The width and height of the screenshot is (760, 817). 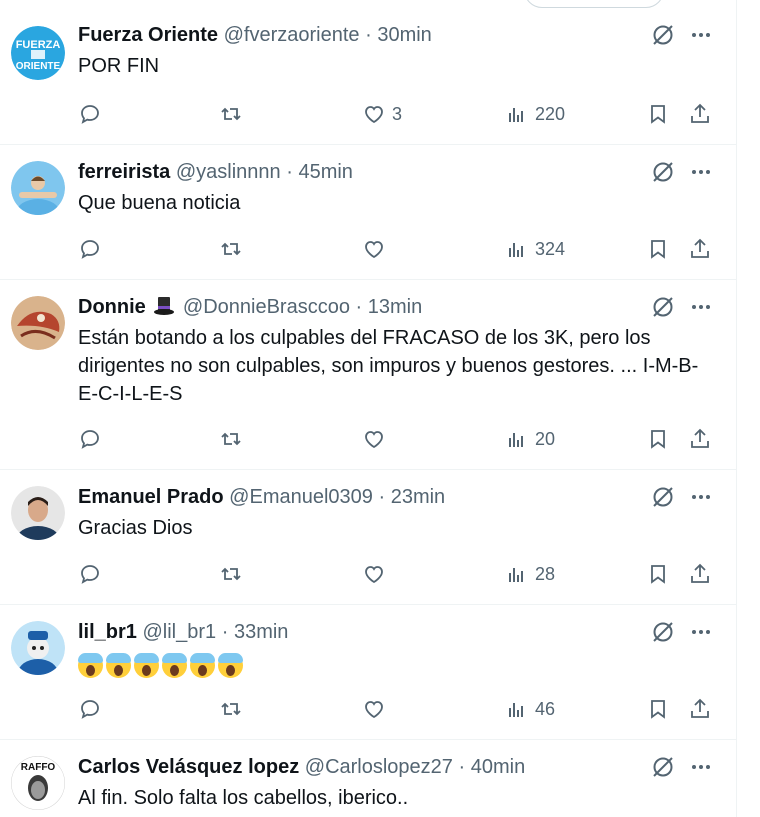 What do you see at coordinates (550, 113) in the screenshot?
I see `view-count: 220` at bounding box center [550, 113].